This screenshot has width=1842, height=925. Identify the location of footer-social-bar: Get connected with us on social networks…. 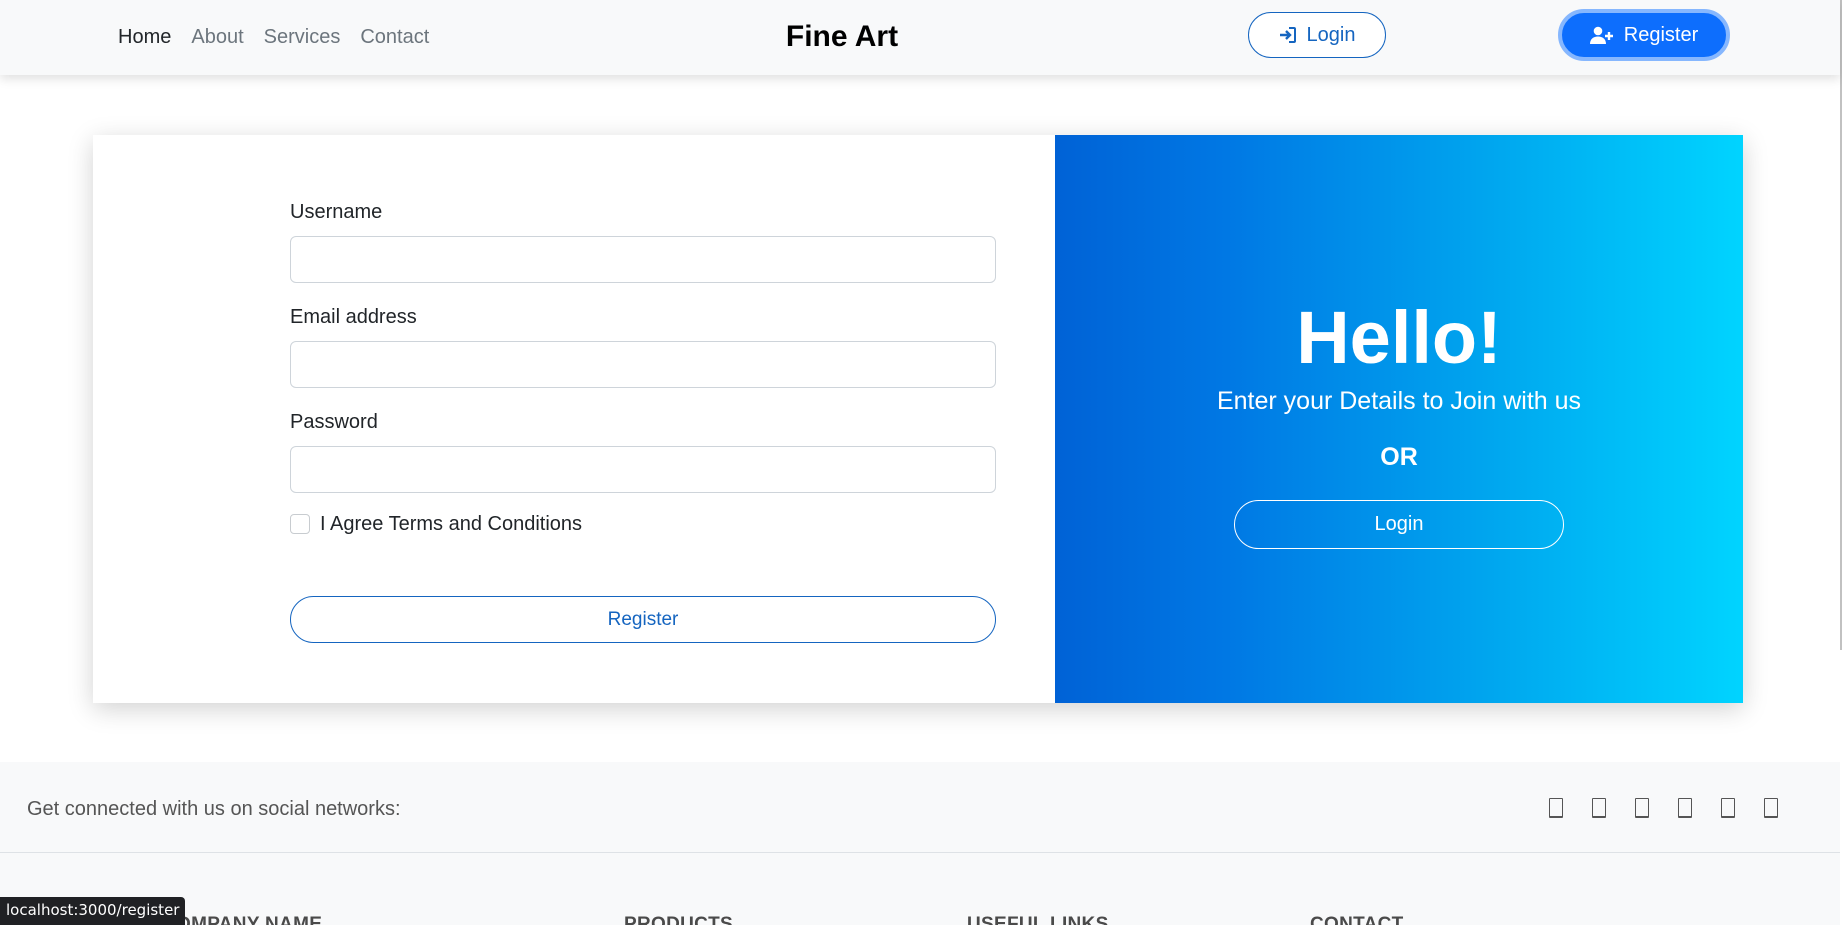
(920, 807).